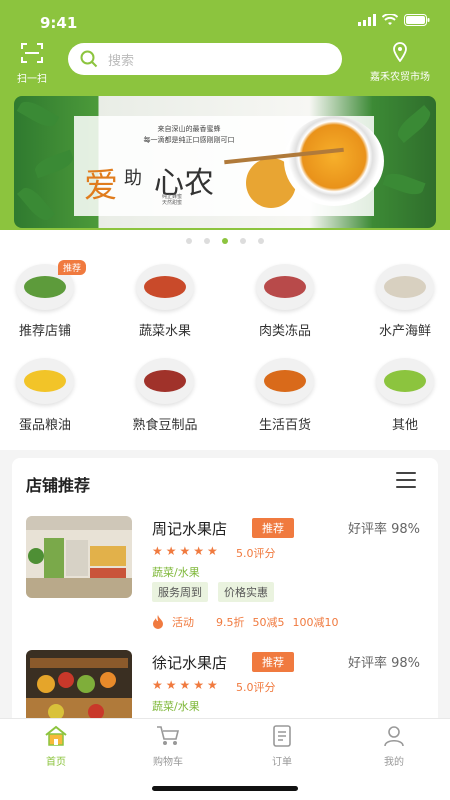 This screenshot has width=450, height=800. What do you see at coordinates (168, 762) in the screenshot?
I see `tab-label: 购物车` at bounding box center [168, 762].